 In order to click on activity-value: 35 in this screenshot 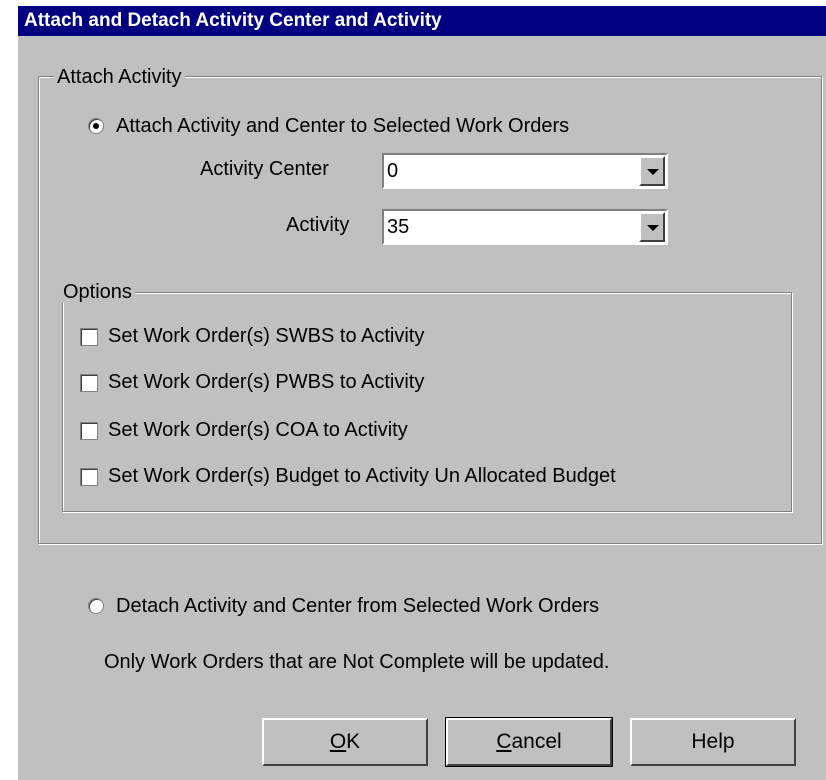, I will do `click(398, 227)`.